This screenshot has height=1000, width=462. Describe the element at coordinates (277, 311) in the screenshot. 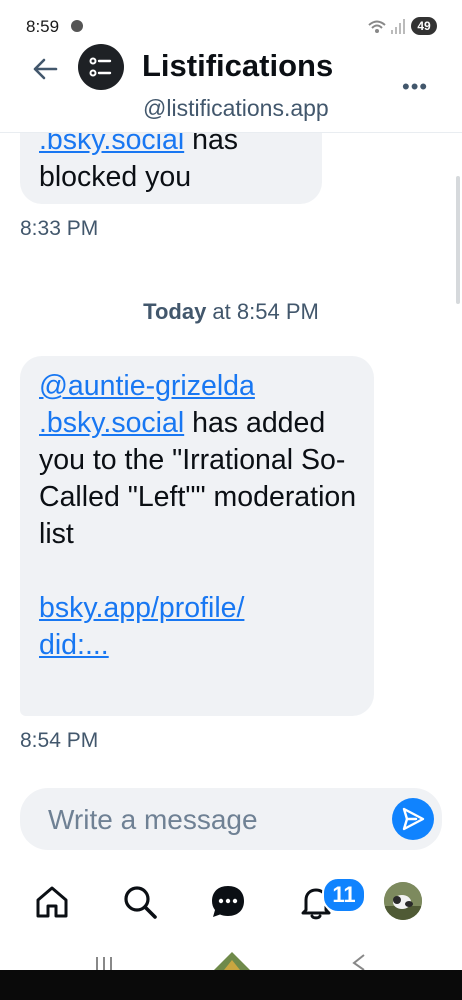

I see `date-separator-time: 8:54 PM` at that location.